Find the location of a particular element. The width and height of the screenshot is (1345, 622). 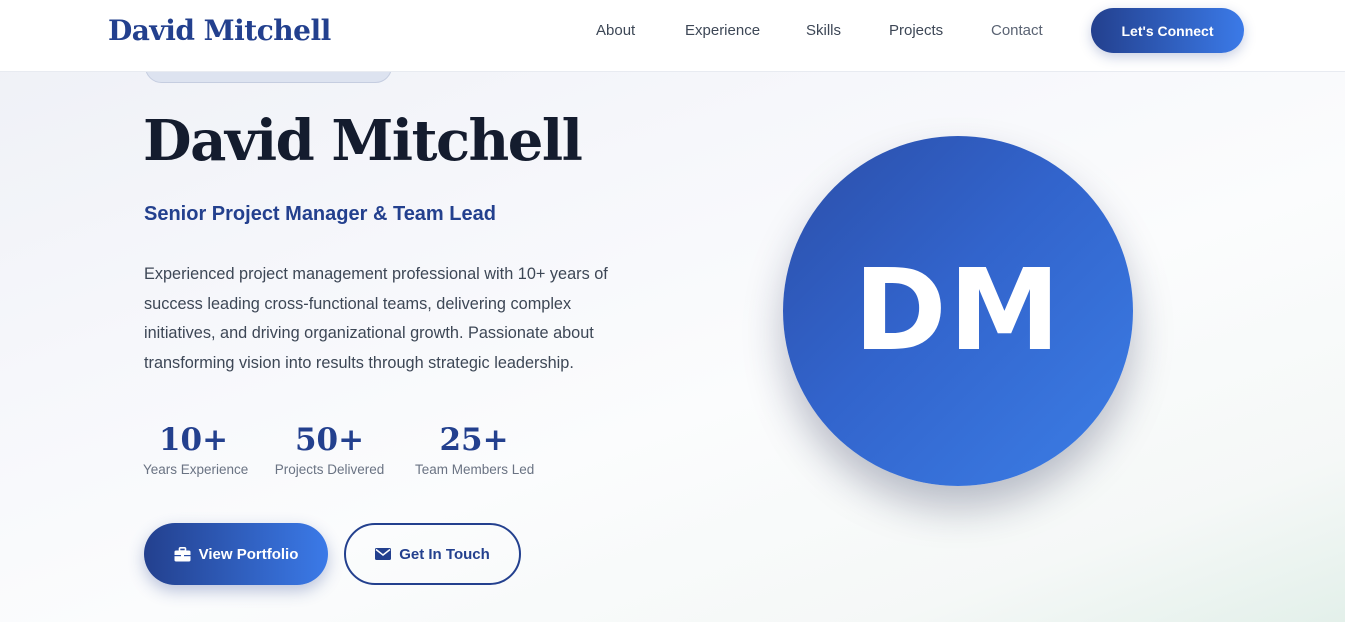

stat-projects-delivered: 50+ Projects Delivered is located at coordinates (329, 450).